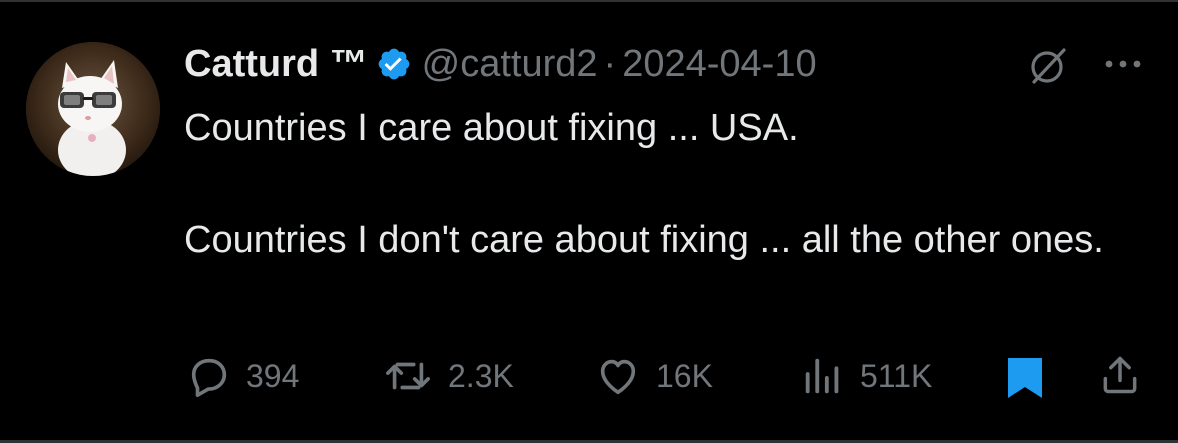 The height and width of the screenshot is (443, 1178). I want to click on tweet-date: 2024-04-10, so click(719, 64).